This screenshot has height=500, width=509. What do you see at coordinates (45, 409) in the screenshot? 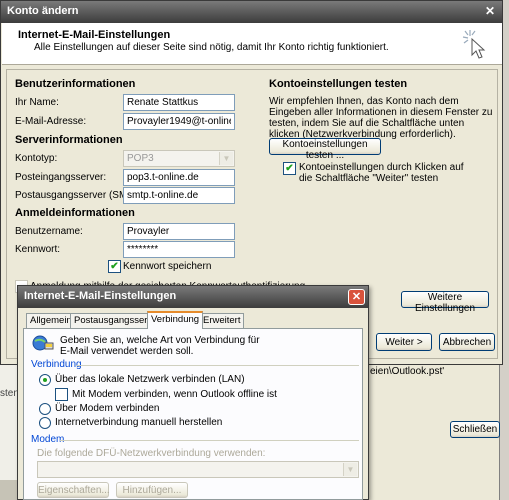
I see `radio-modem` at bounding box center [45, 409].